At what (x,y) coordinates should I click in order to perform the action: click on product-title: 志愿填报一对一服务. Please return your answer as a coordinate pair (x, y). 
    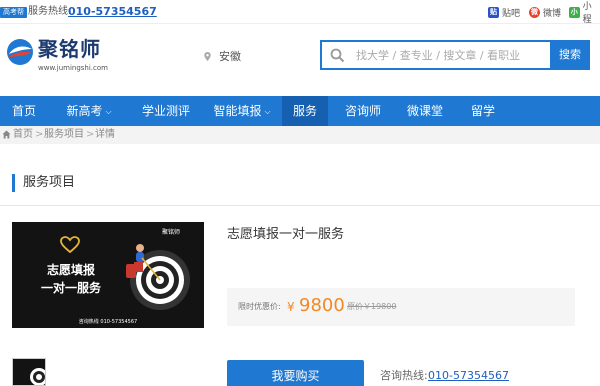
    Looking at the image, I should click on (286, 234).